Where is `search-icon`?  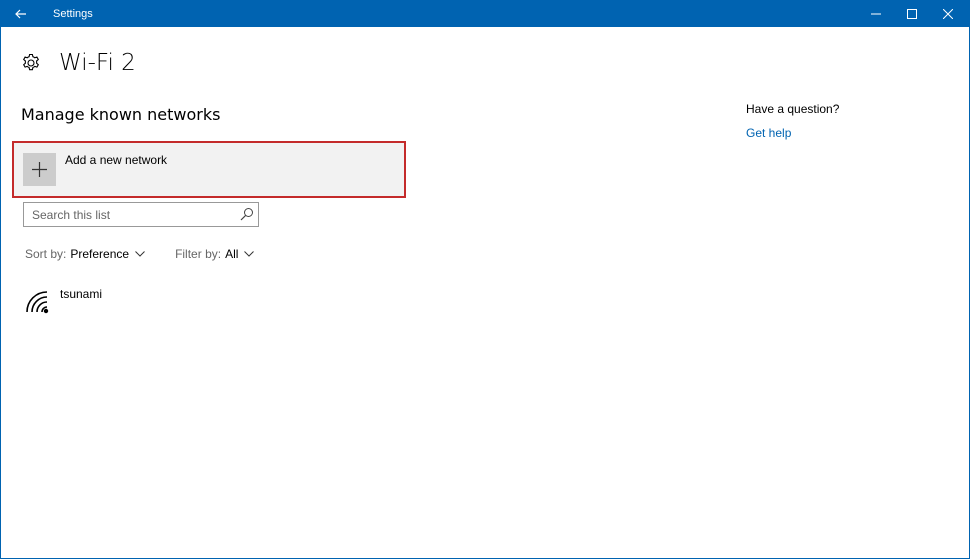 search-icon is located at coordinates (247, 214).